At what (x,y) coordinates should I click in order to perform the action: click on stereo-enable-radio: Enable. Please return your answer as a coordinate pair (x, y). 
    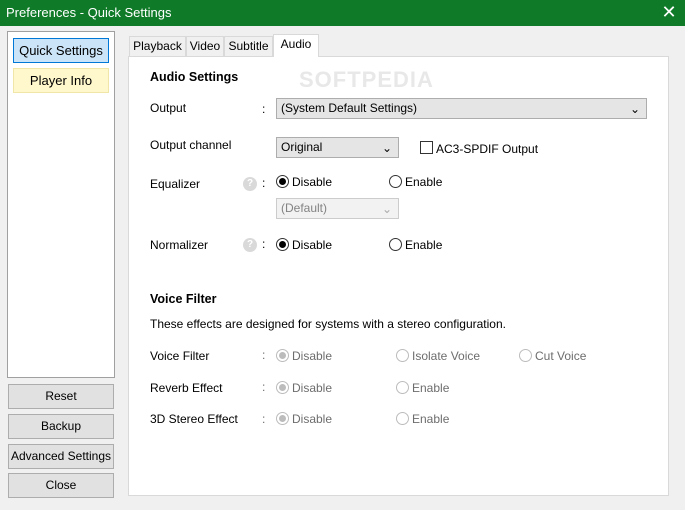
    Looking at the image, I should click on (422, 419).